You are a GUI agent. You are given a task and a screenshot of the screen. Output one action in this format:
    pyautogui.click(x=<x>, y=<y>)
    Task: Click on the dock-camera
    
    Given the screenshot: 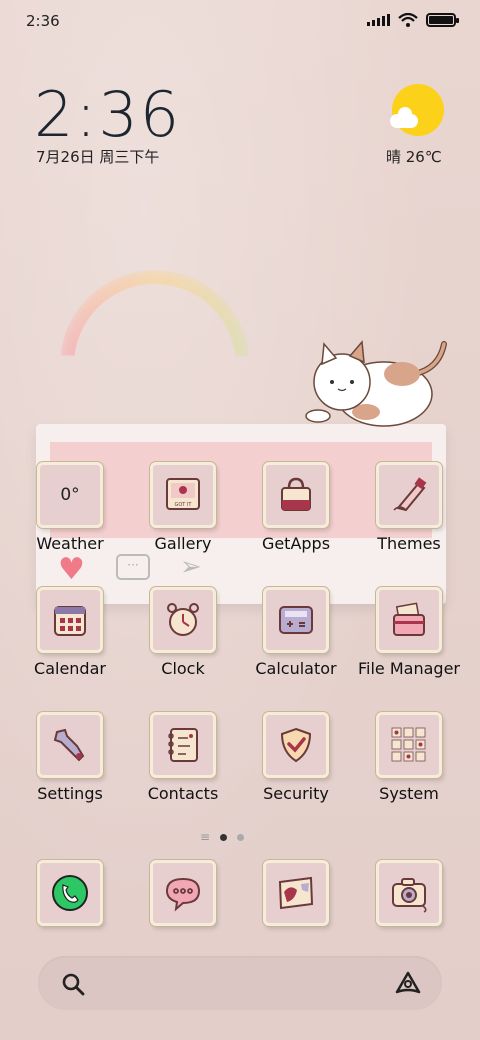 What is the action you would take?
    pyautogui.click(x=409, y=893)
    